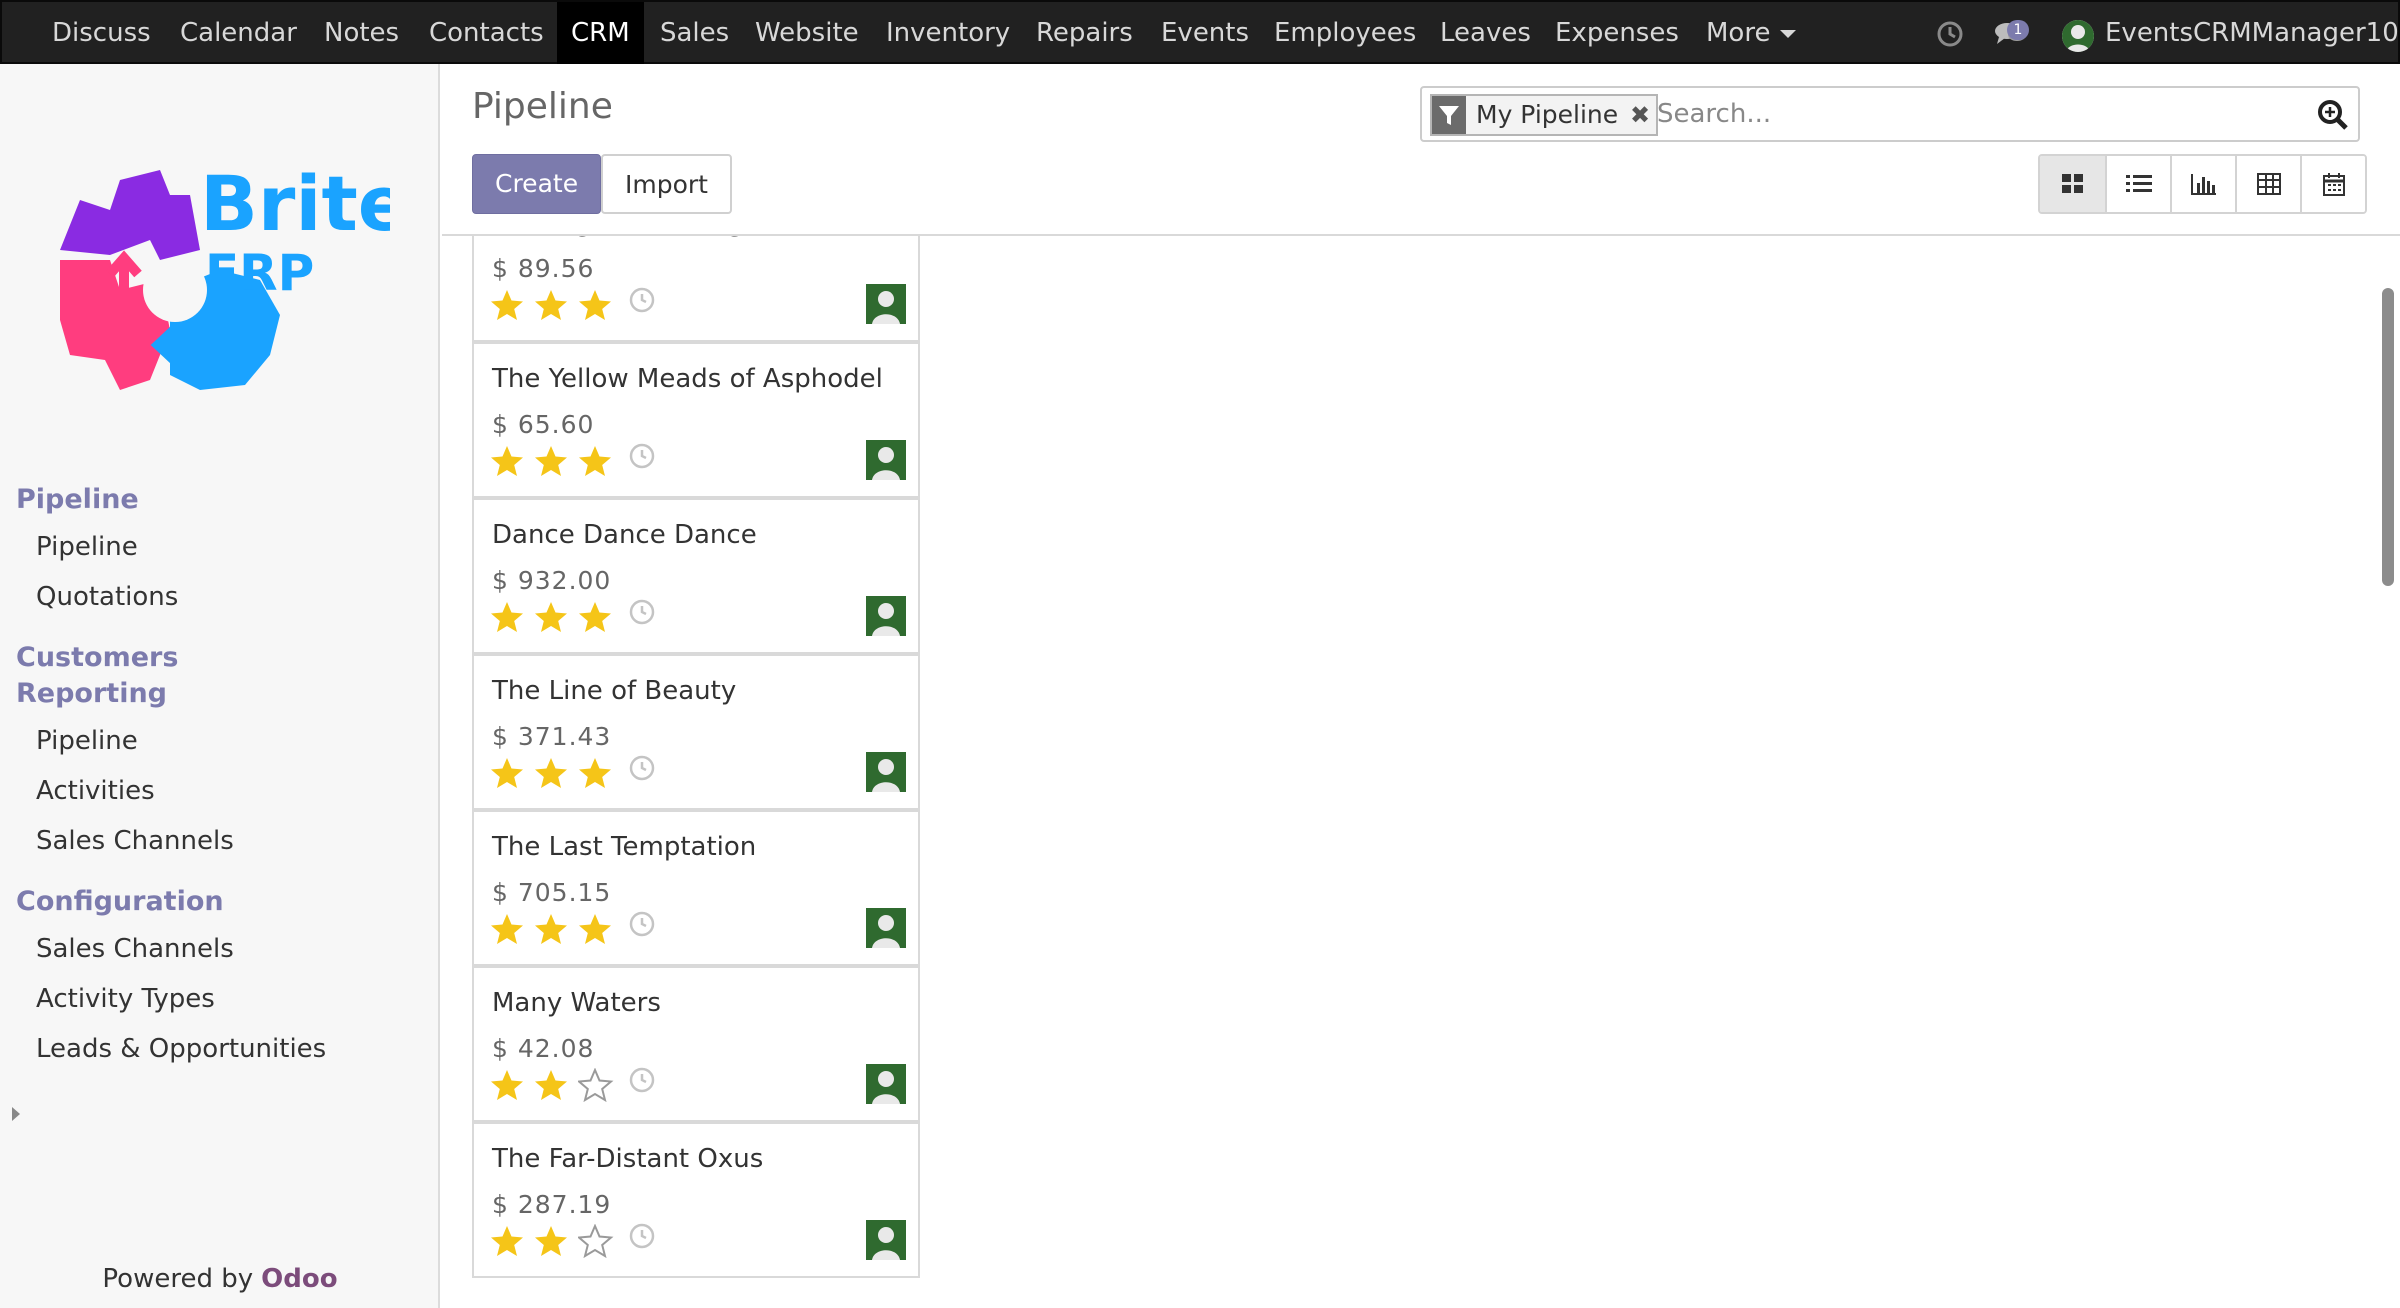  Describe the element at coordinates (77, 499) in the screenshot. I see `sidebar-heading-pipeline: Pipeline` at that location.